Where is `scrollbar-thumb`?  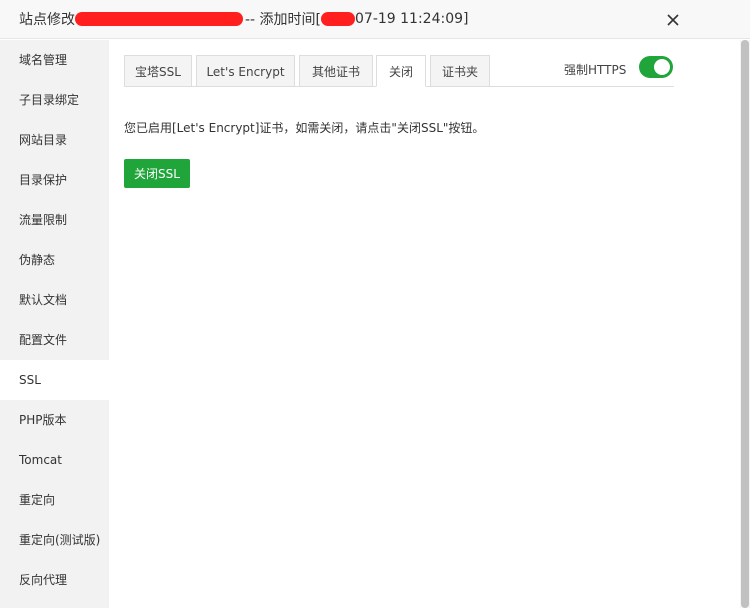
scrollbar-thumb is located at coordinates (745, 324).